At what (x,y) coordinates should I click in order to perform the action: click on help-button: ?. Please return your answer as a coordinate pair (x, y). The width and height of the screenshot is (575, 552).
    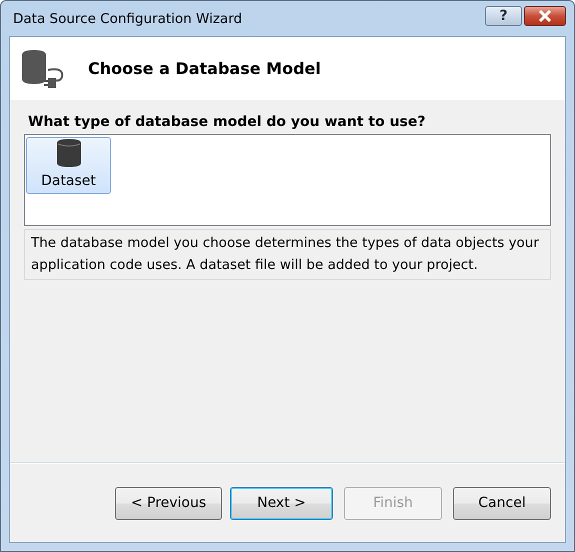
    Looking at the image, I should click on (503, 16).